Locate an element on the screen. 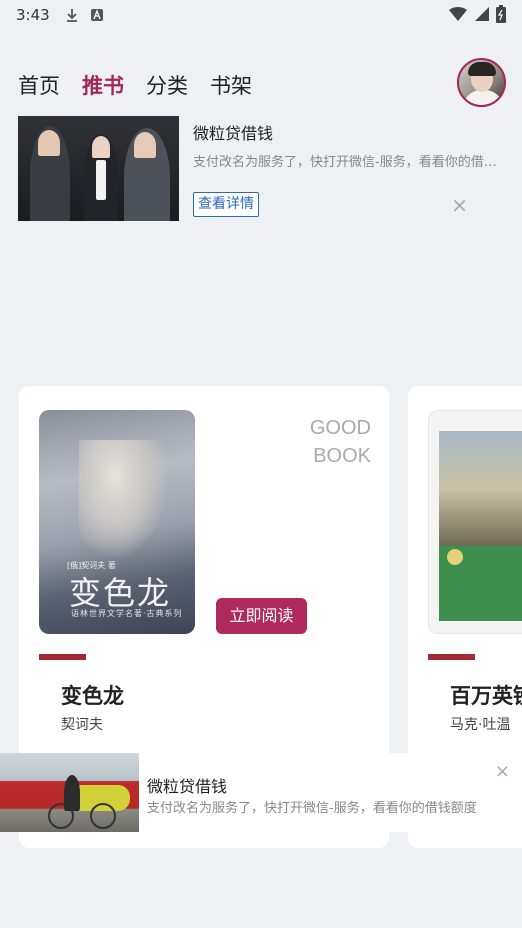 The image size is (522, 928). book-cover is located at coordinates (475, 522).